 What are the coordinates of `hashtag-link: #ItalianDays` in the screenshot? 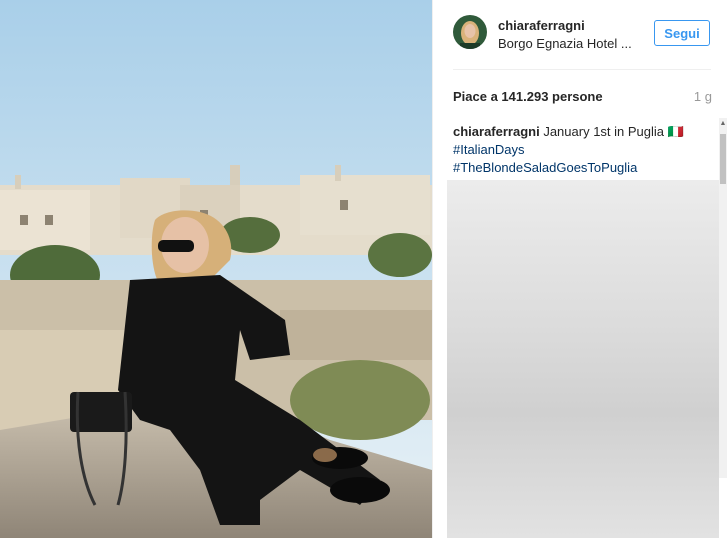 It's located at (583, 150).